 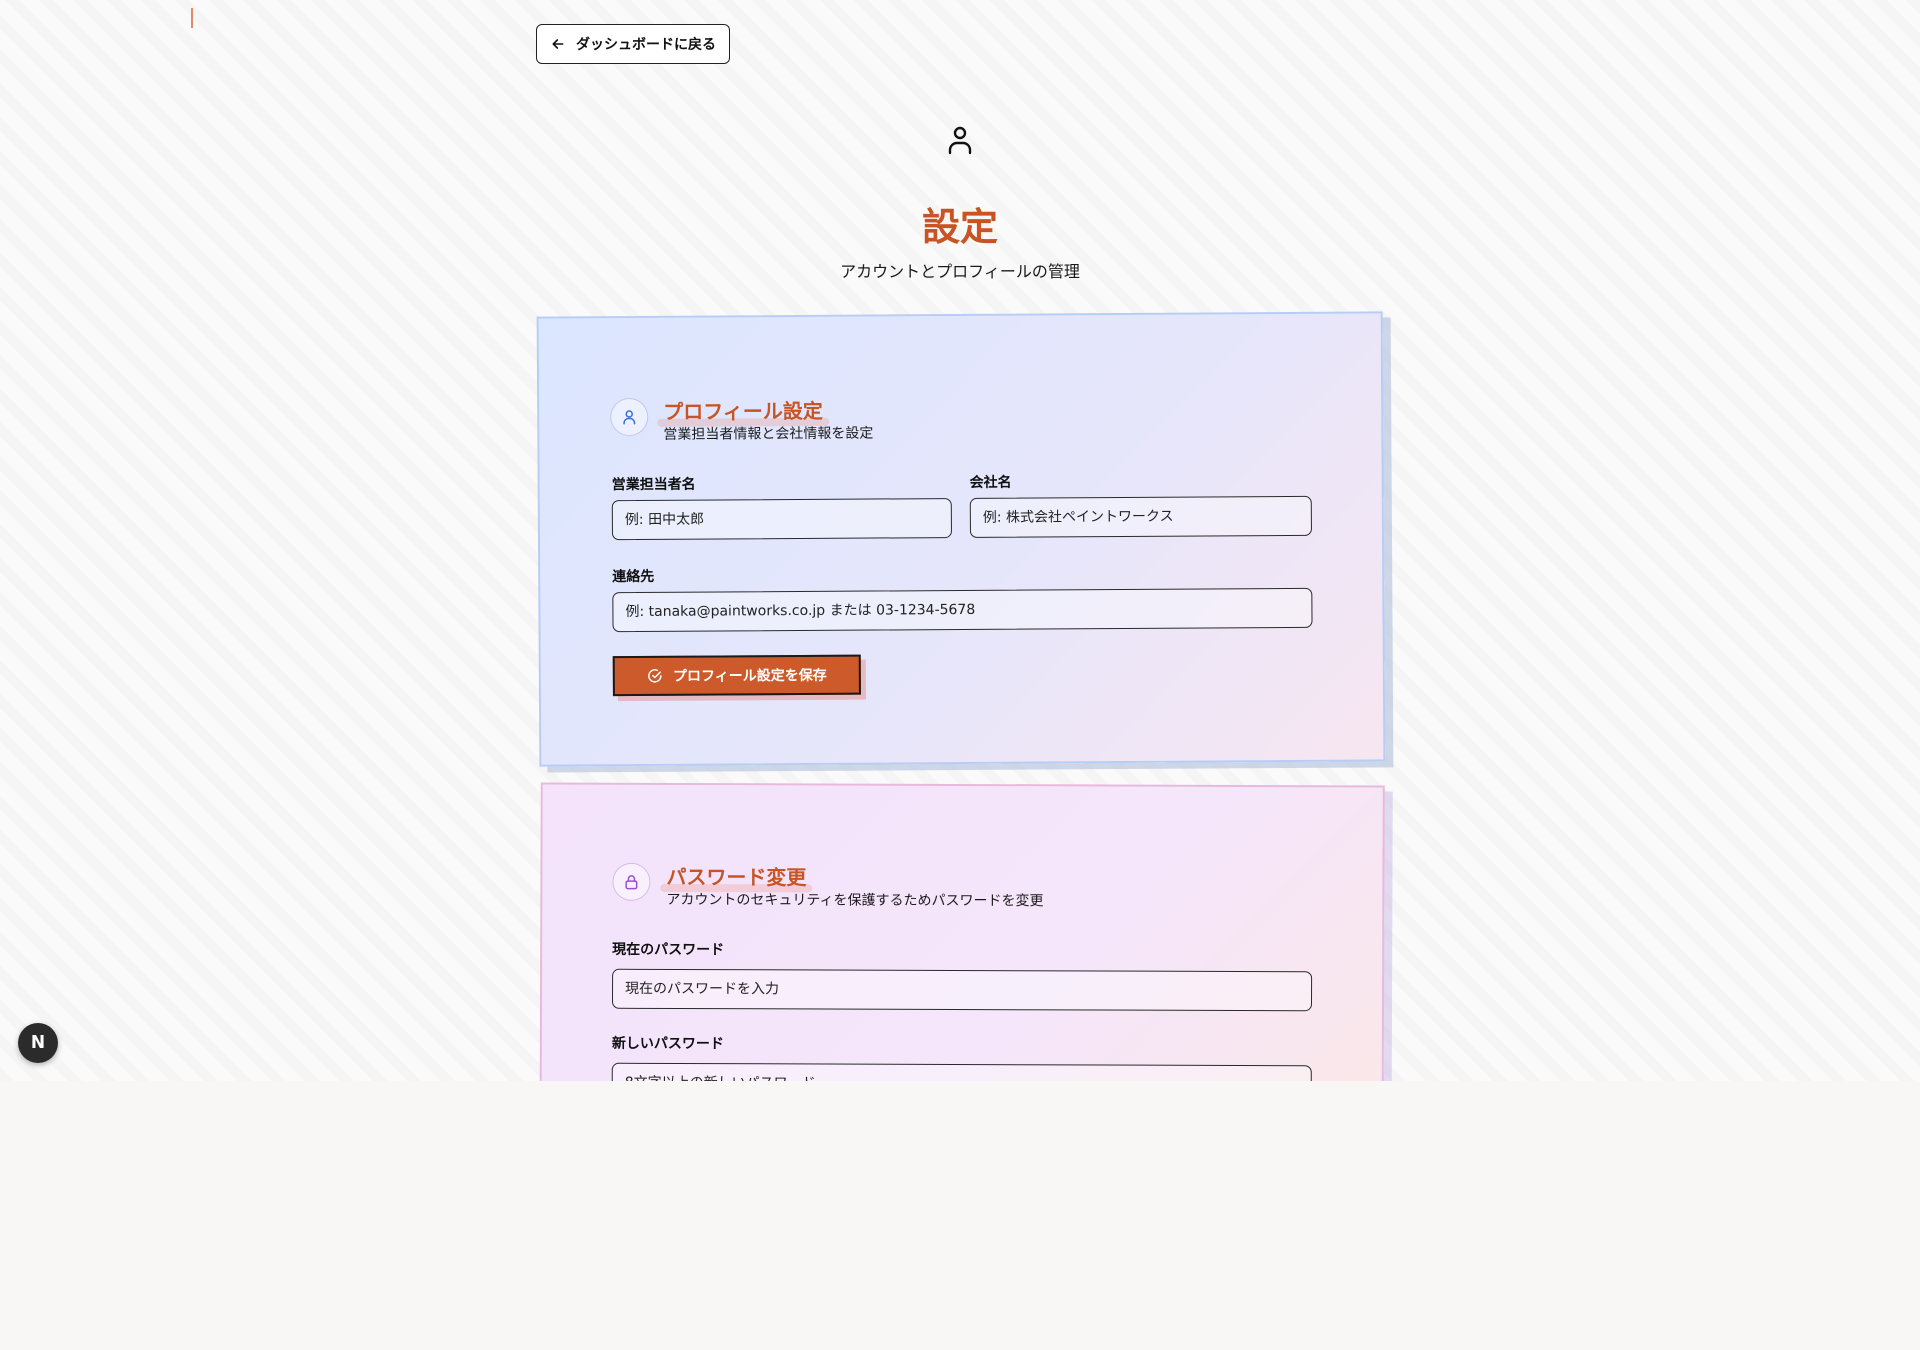 I want to click on page-title: 設定, so click(x=960, y=223).